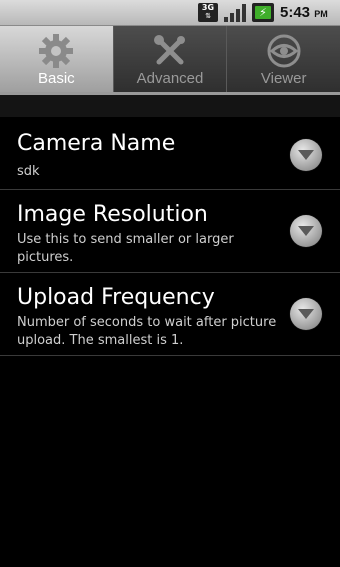 The width and height of the screenshot is (340, 567). Describe the element at coordinates (263, 12) in the screenshot. I see `battery-charging-icon: ⚡` at that location.